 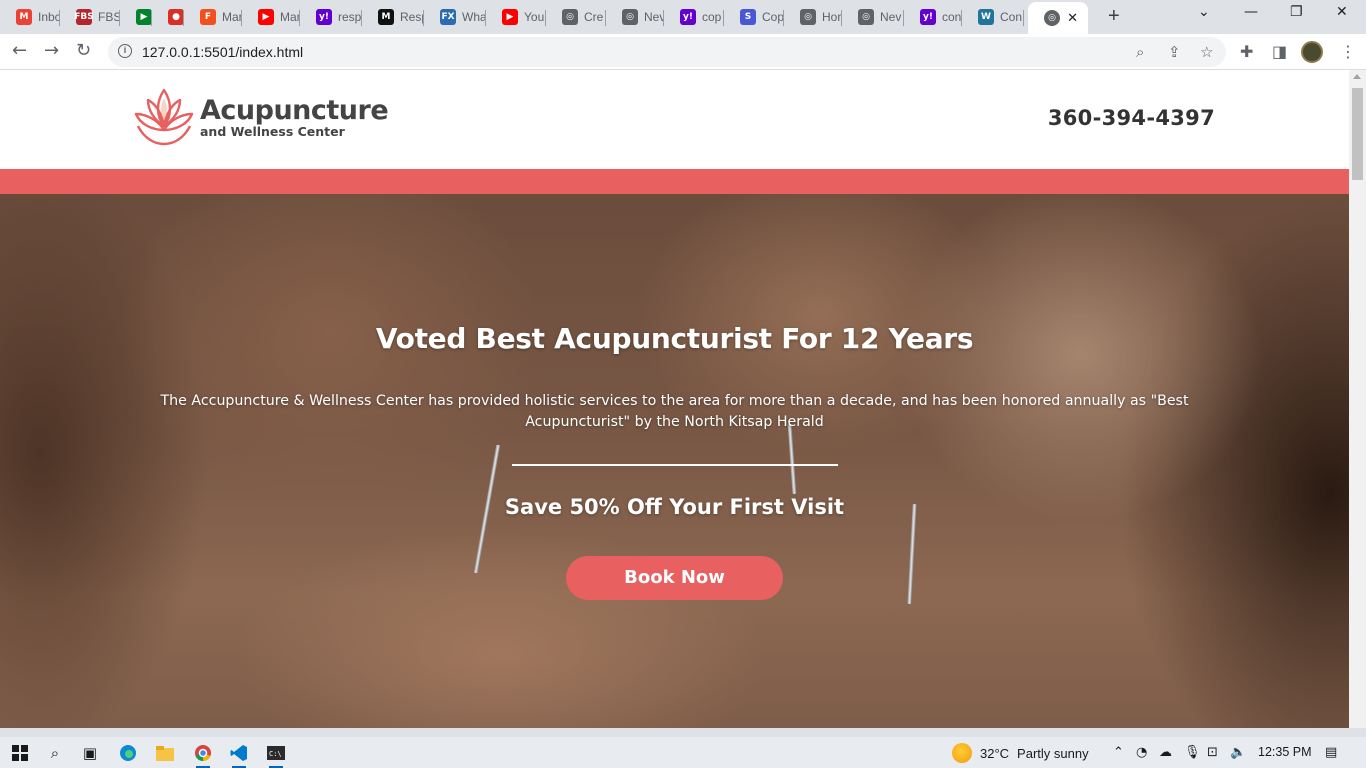 What do you see at coordinates (832, 17) in the screenshot?
I see `tab-title: Hor` at bounding box center [832, 17].